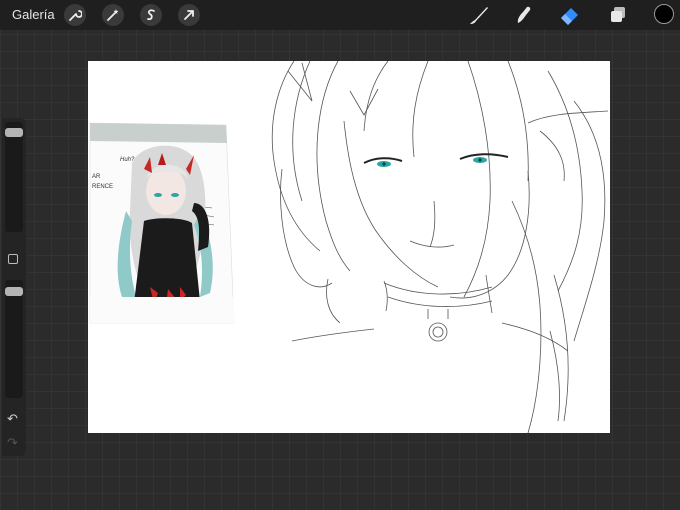  I want to click on collar-ring, so click(438, 332).